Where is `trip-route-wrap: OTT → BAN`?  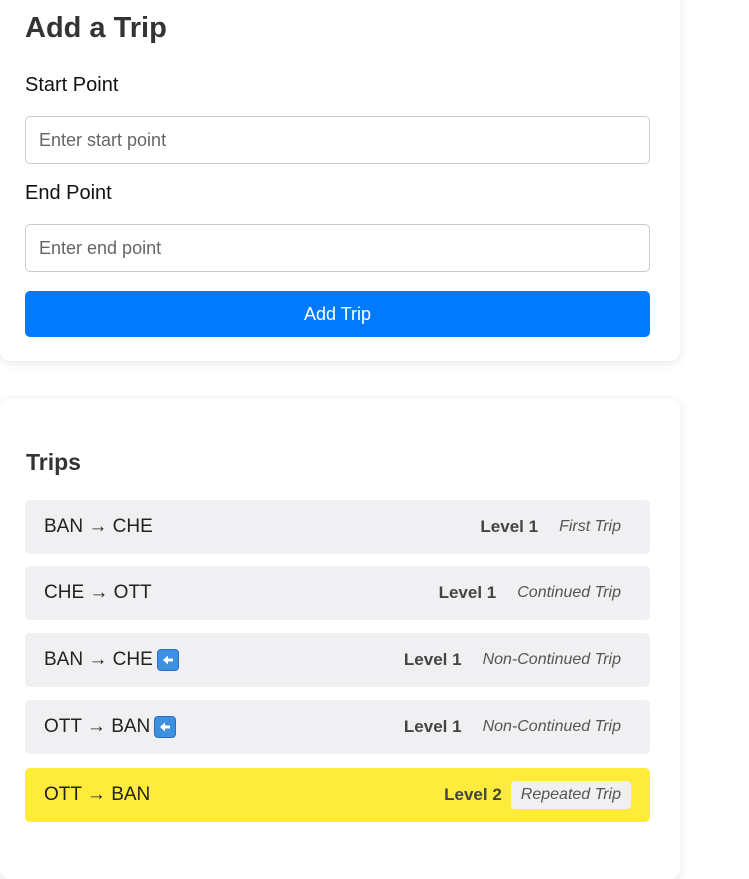 trip-route-wrap: OTT → BAN is located at coordinates (110, 727).